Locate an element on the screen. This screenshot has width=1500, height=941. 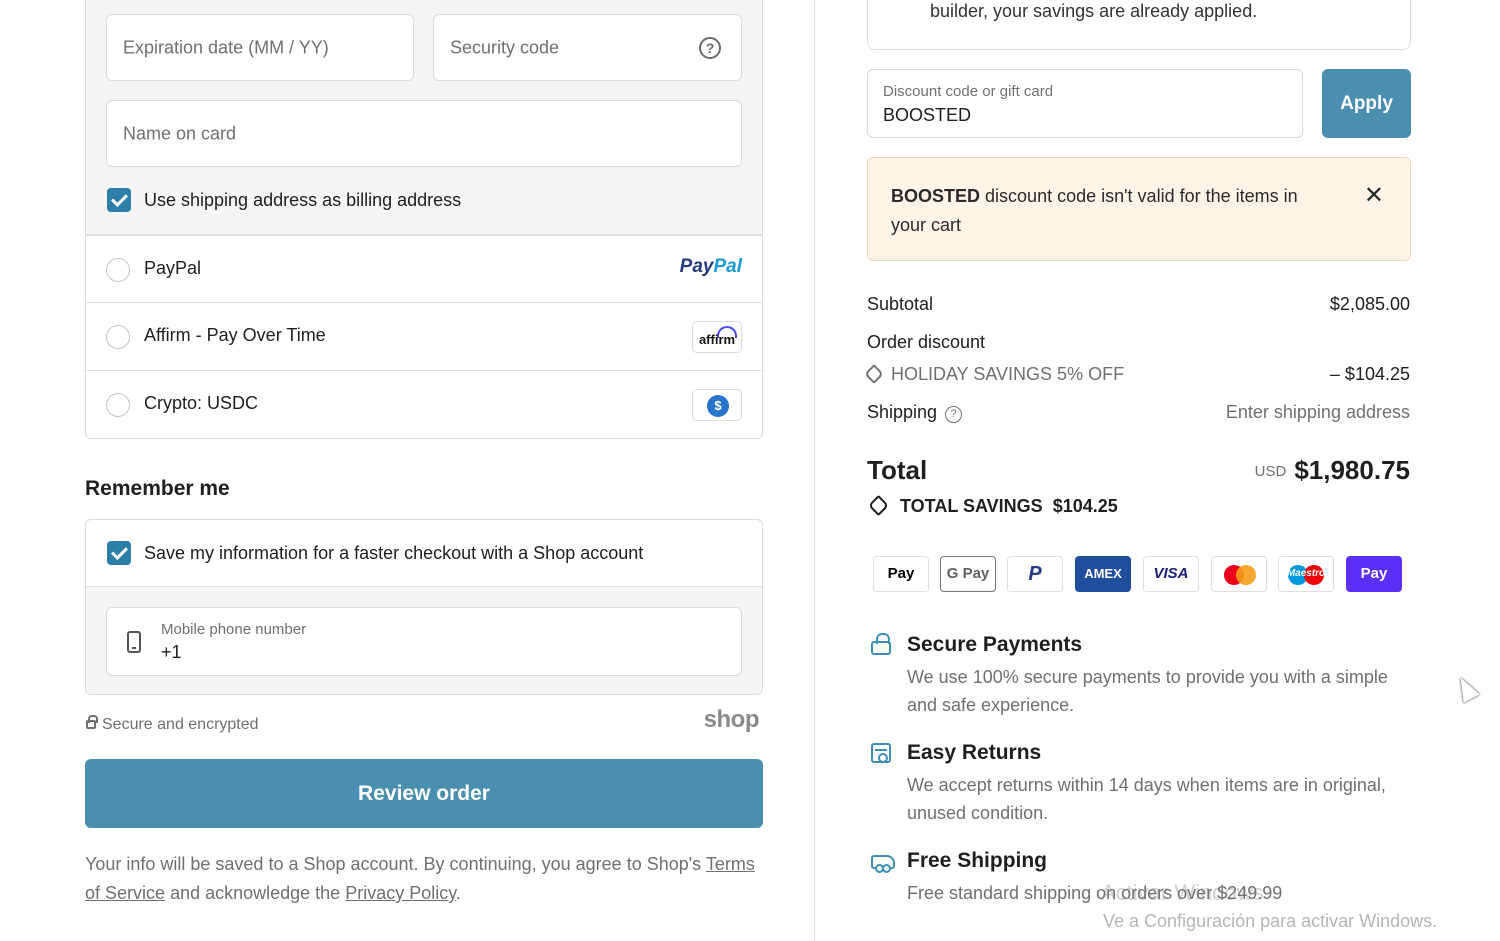
shop-logo: shop is located at coordinates (731, 719).